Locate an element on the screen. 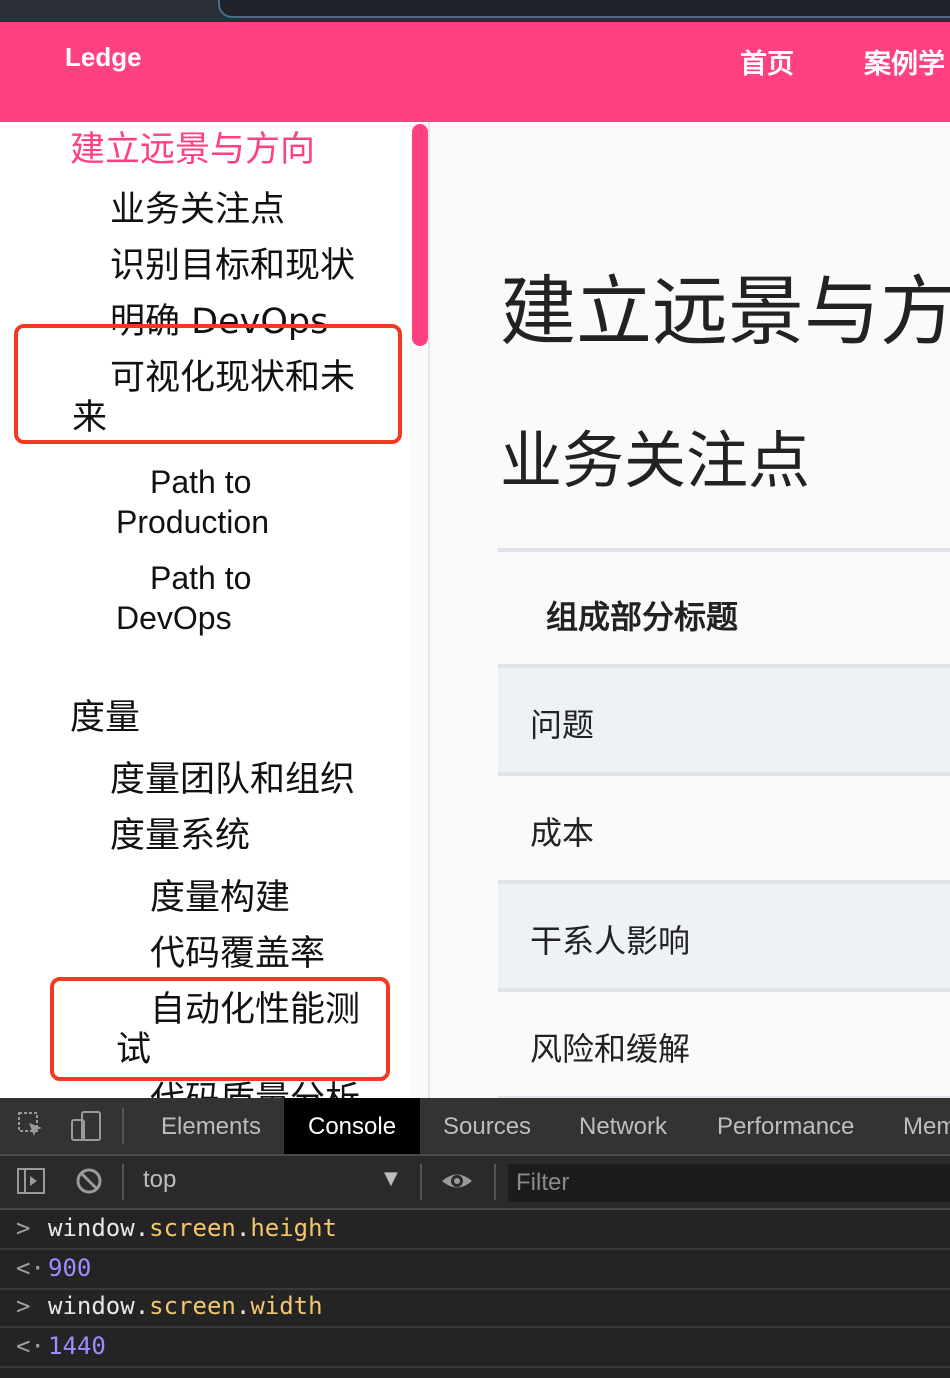 The height and width of the screenshot is (1378, 950). console-result: 900 is located at coordinates (70, 1268).